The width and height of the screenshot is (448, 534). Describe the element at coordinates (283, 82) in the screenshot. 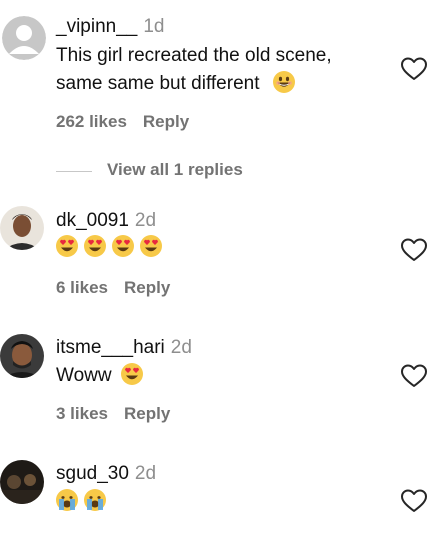

I see `grinning-face-emoji` at that location.